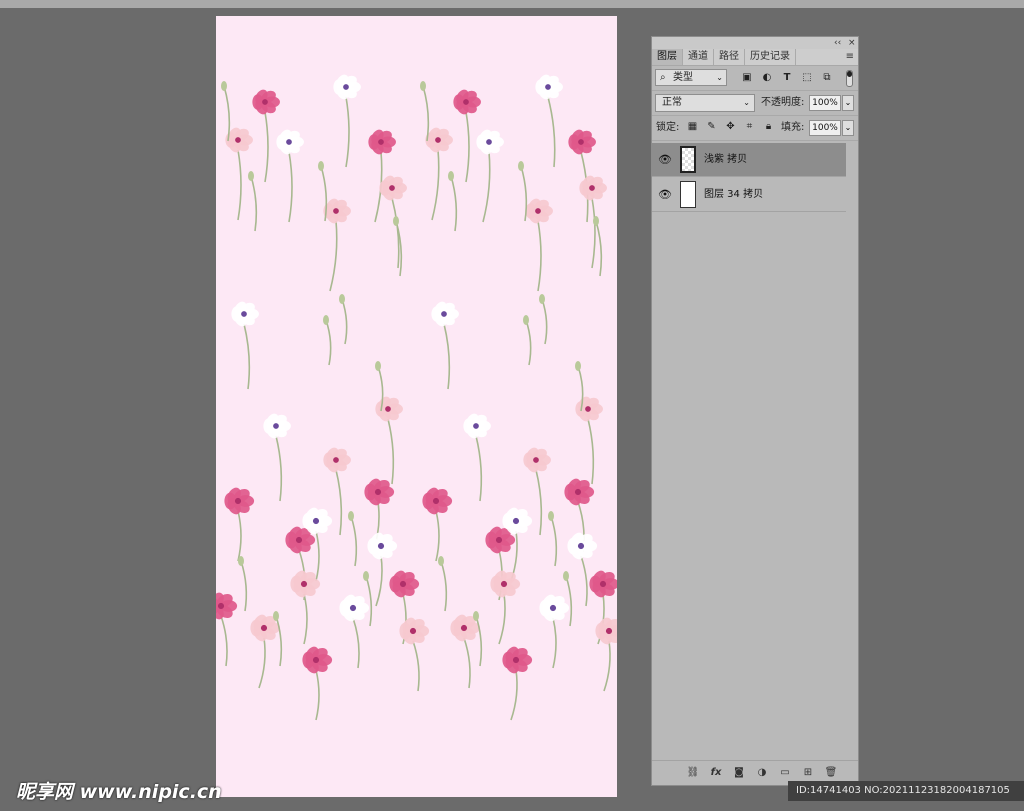 The width and height of the screenshot is (1024, 811). Describe the element at coordinates (837, 43) in the screenshot. I see `collapse-panel-button: ‹‹` at that location.